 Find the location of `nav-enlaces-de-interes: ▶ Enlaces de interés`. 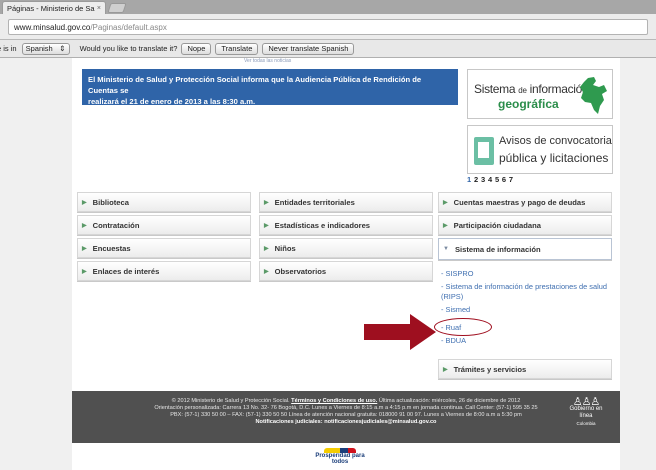

nav-enlaces-de-interes: ▶ Enlaces de interés is located at coordinates (164, 271).